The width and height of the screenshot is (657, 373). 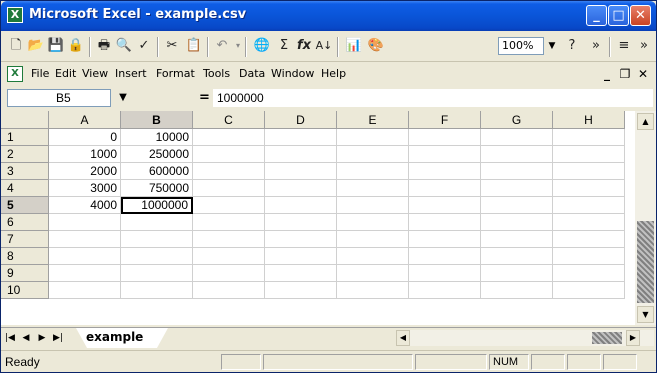 I want to click on cell-b2: 250000, so click(x=157, y=154).